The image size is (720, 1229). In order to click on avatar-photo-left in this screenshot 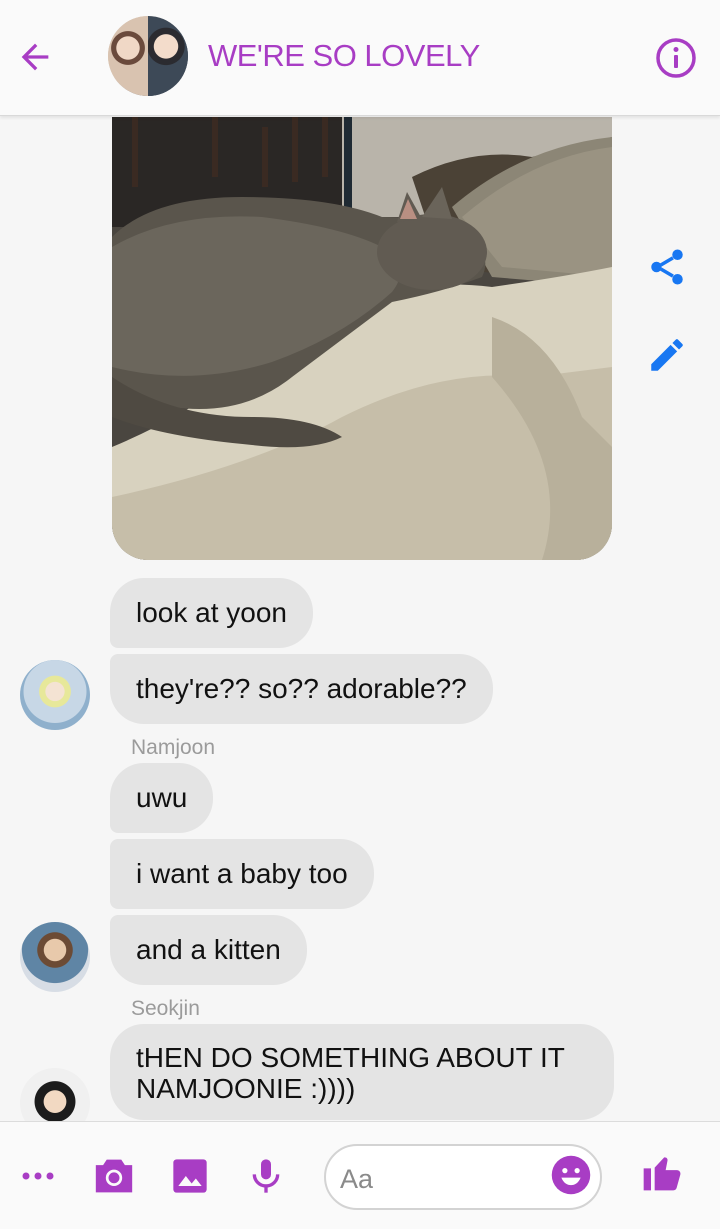, I will do `click(128, 56)`.